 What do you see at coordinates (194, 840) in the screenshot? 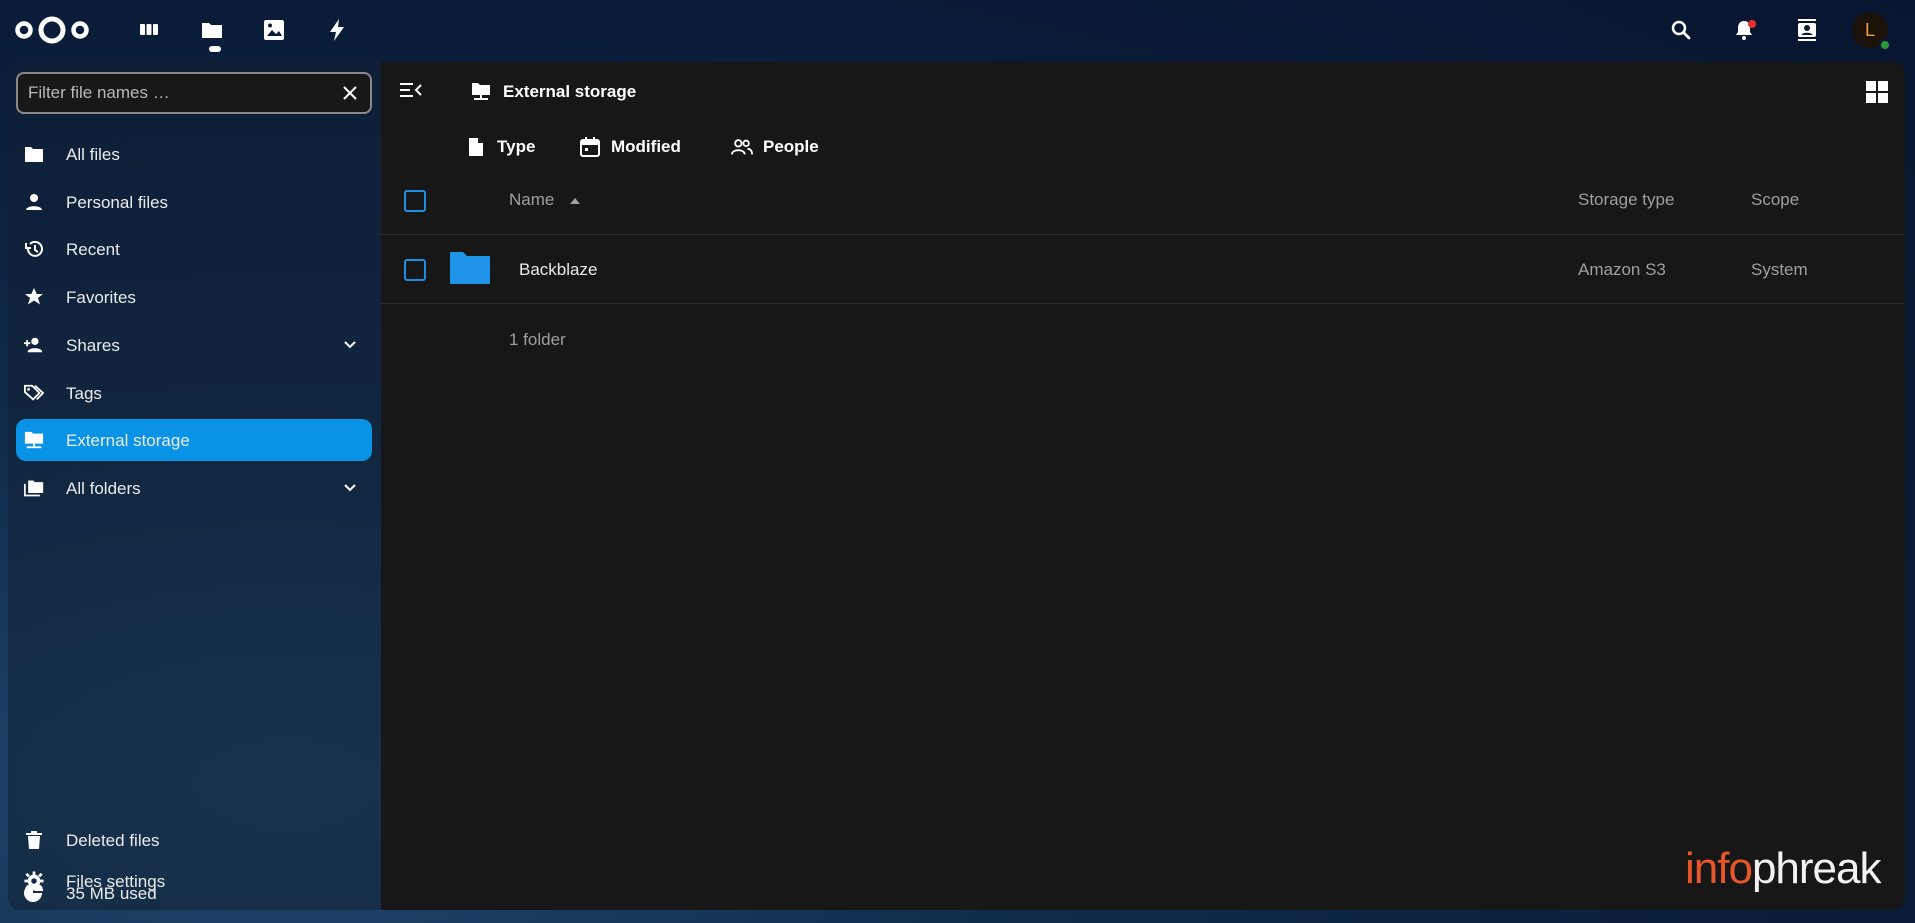
I see `sidebar-item-deleted-files: Deleted files` at bounding box center [194, 840].